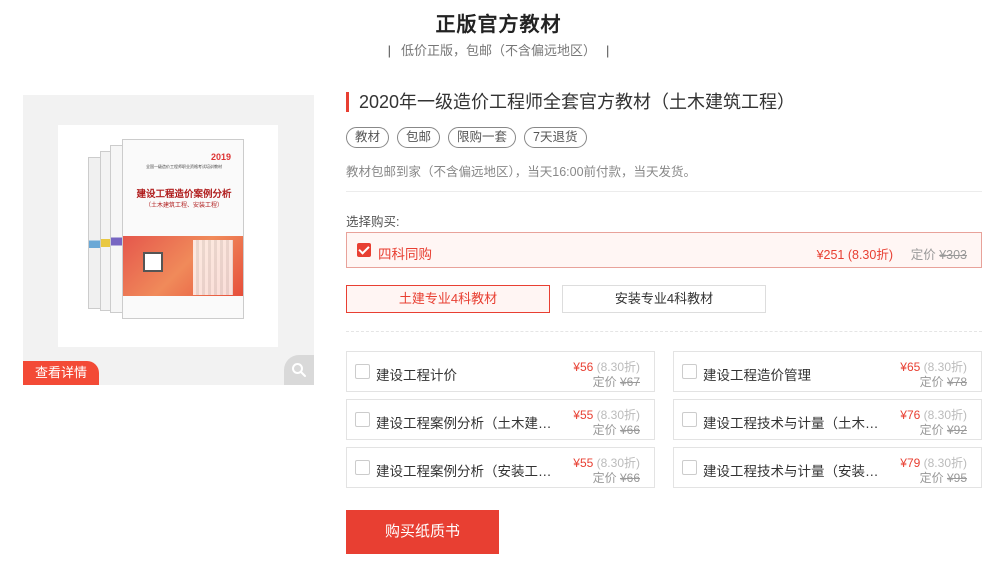 The image size is (997, 565). I want to click on divider, so click(664, 191).